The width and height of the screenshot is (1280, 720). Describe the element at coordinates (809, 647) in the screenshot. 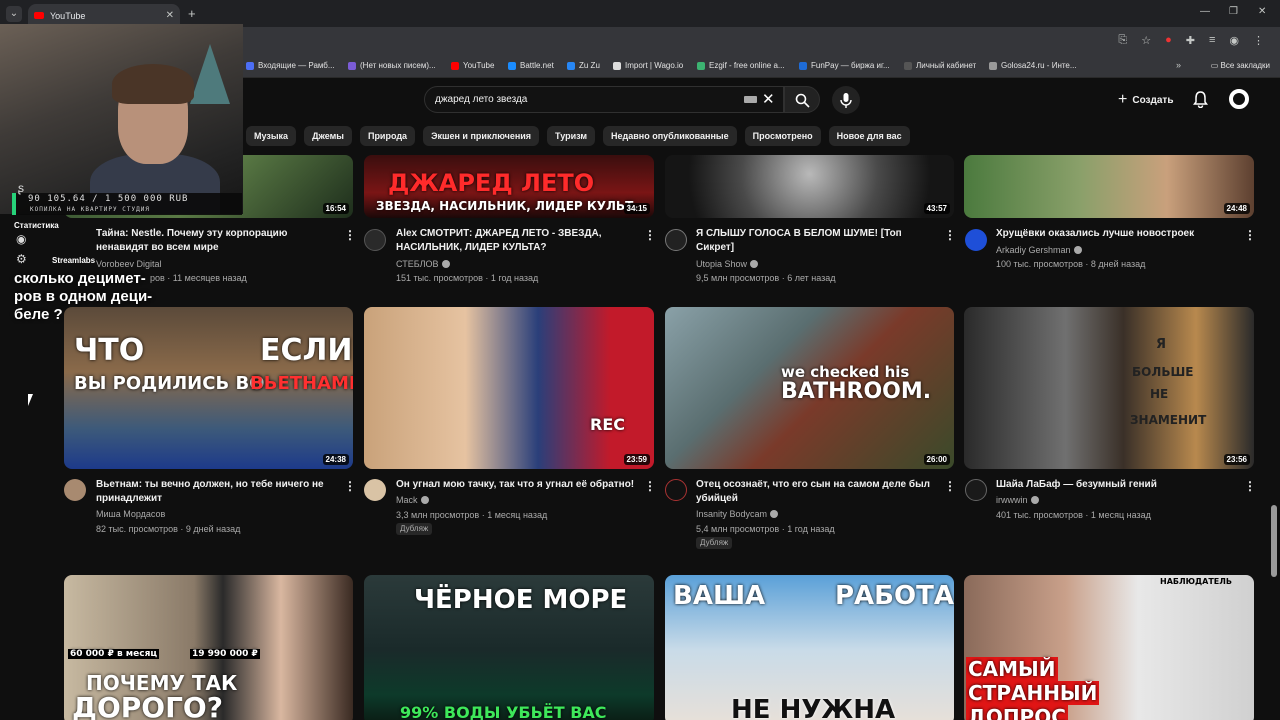

I see `video-thumbnail: ВАША РАБОТА НЕ НУЖНА` at that location.